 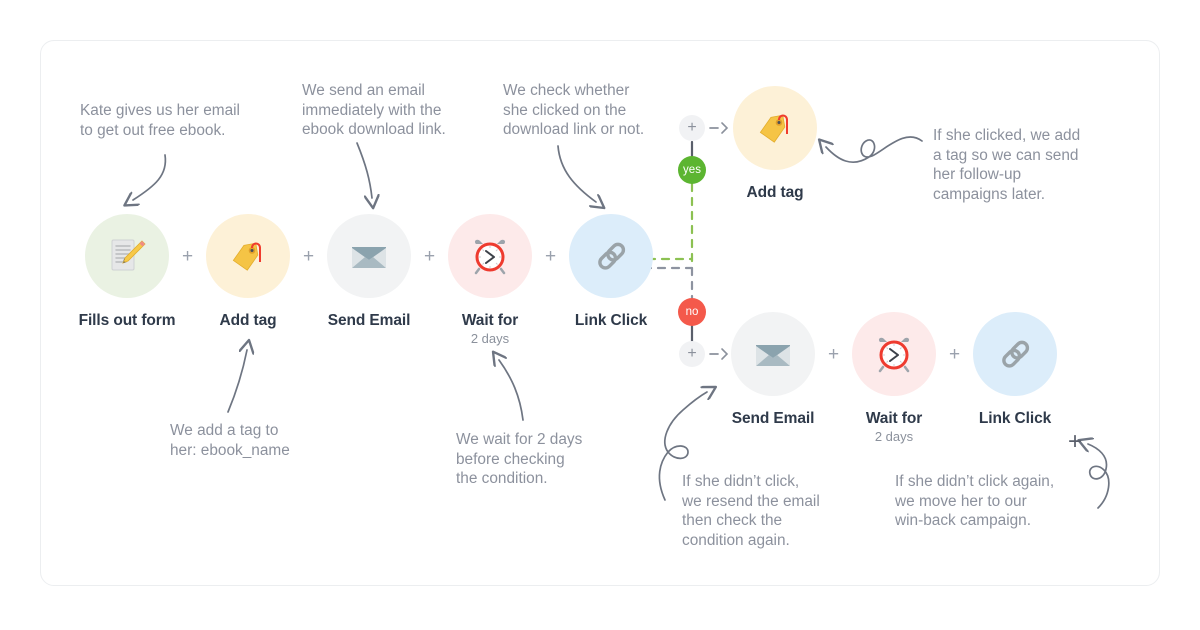 I want to click on node-link-click: Link Click, so click(x=611, y=272).